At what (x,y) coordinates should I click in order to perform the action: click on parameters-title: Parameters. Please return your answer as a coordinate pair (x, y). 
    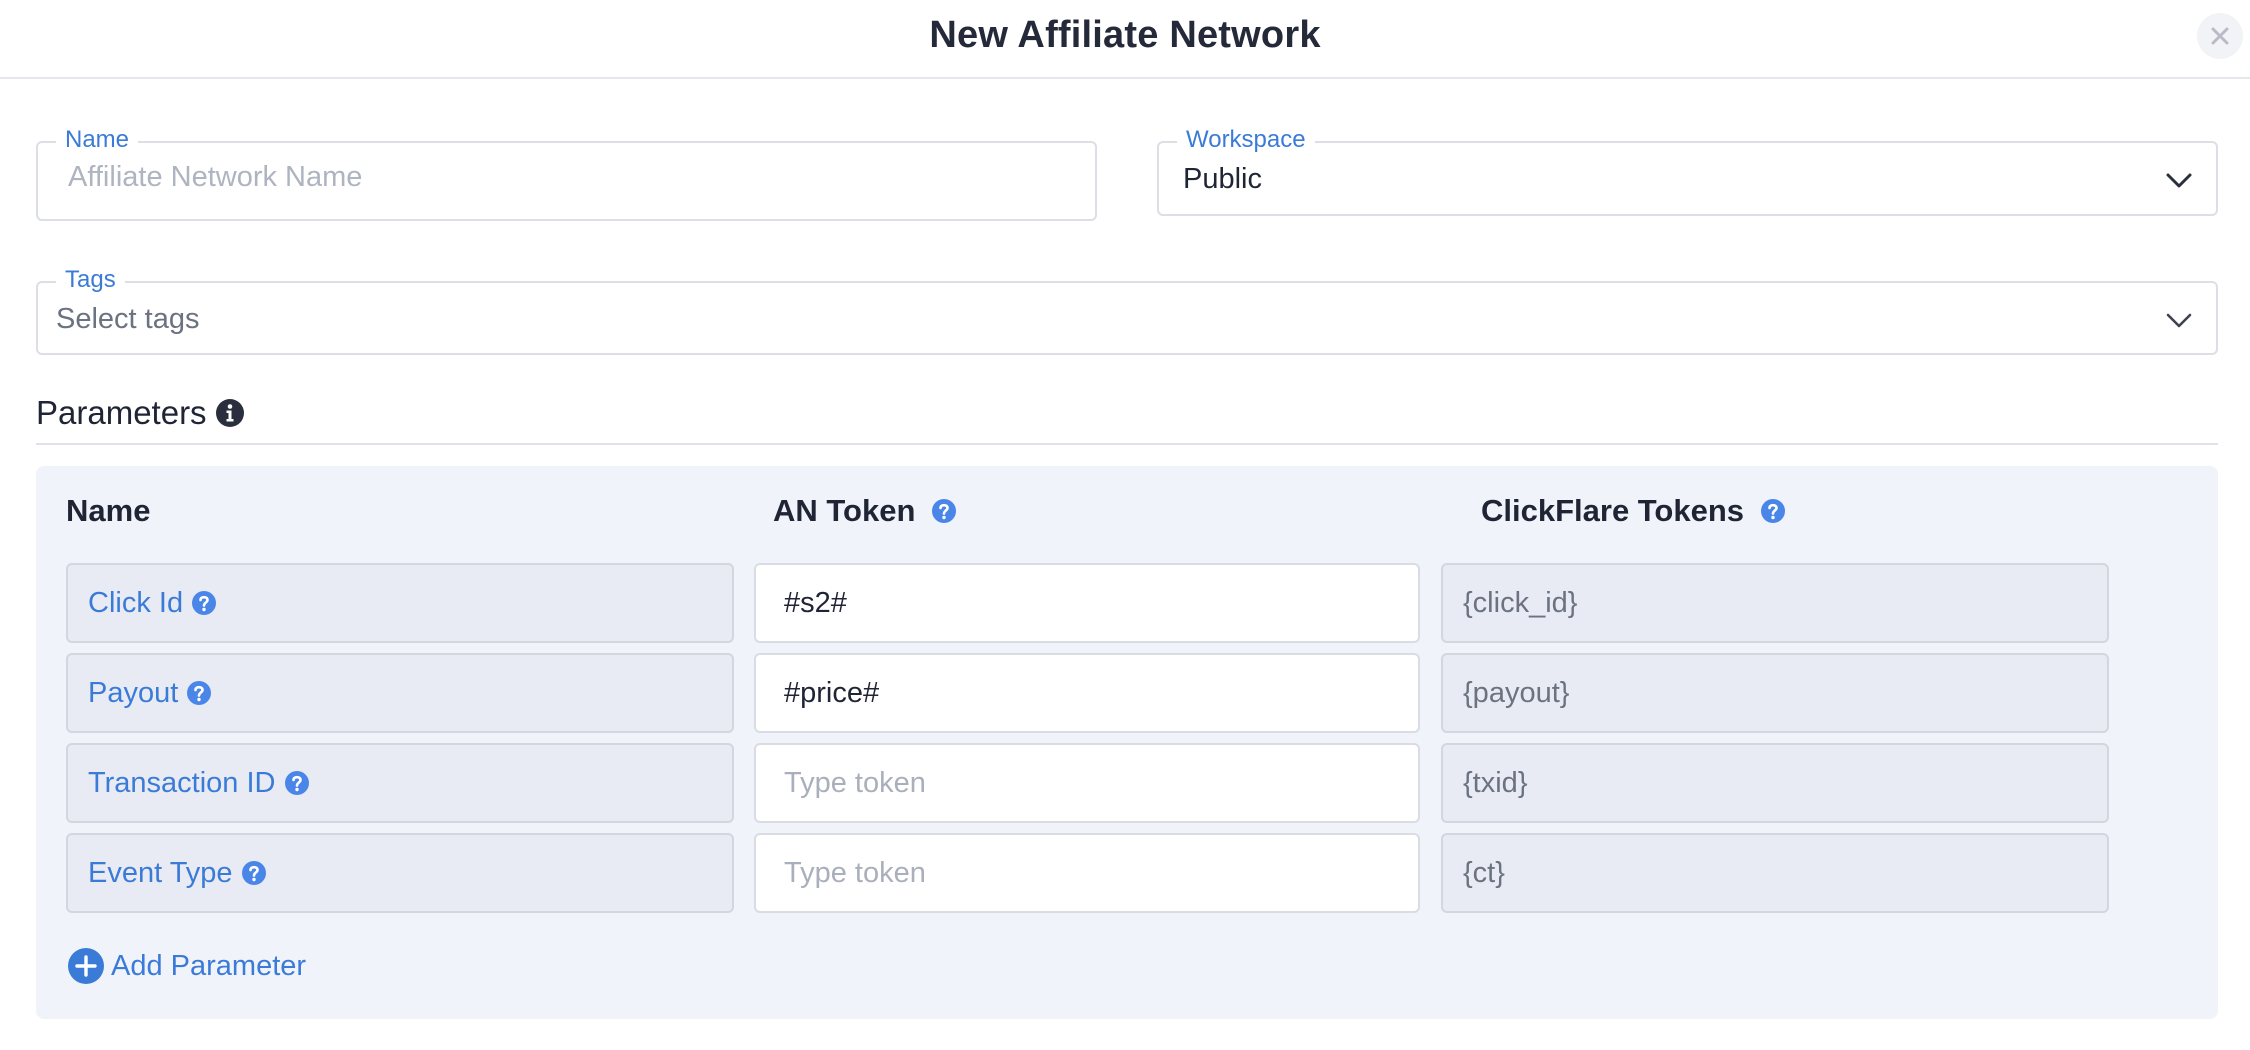
    Looking at the image, I should click on (121, 412).